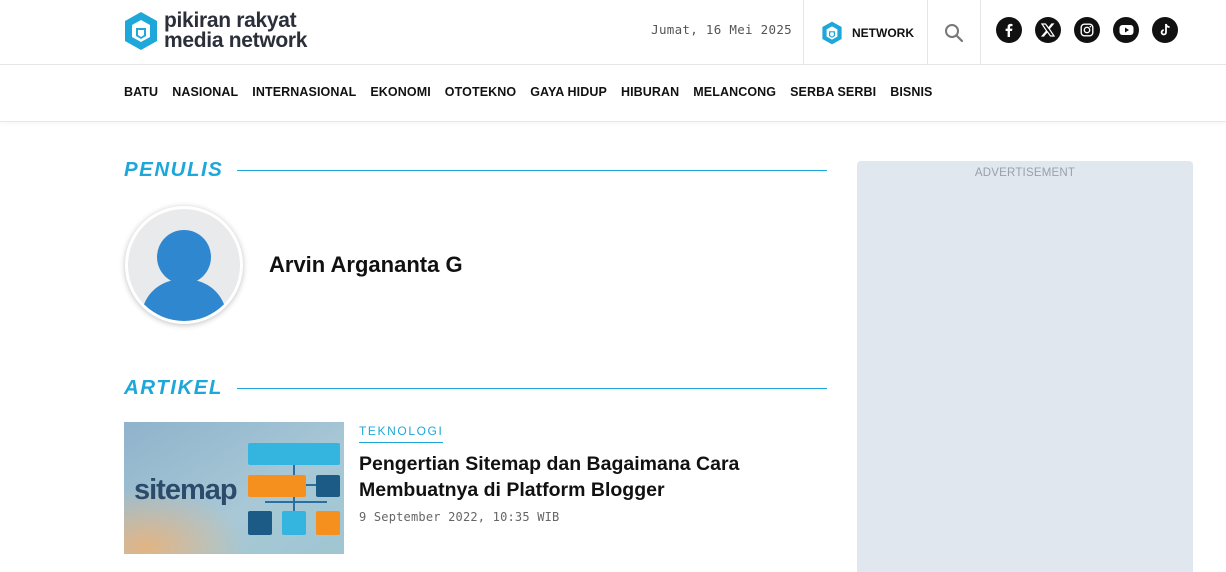  What do you see at coordinates (304, 92) in the screenshot?
I see `nav-item-internasional: INTERNASIONAL` at bounding box center [304, 92].